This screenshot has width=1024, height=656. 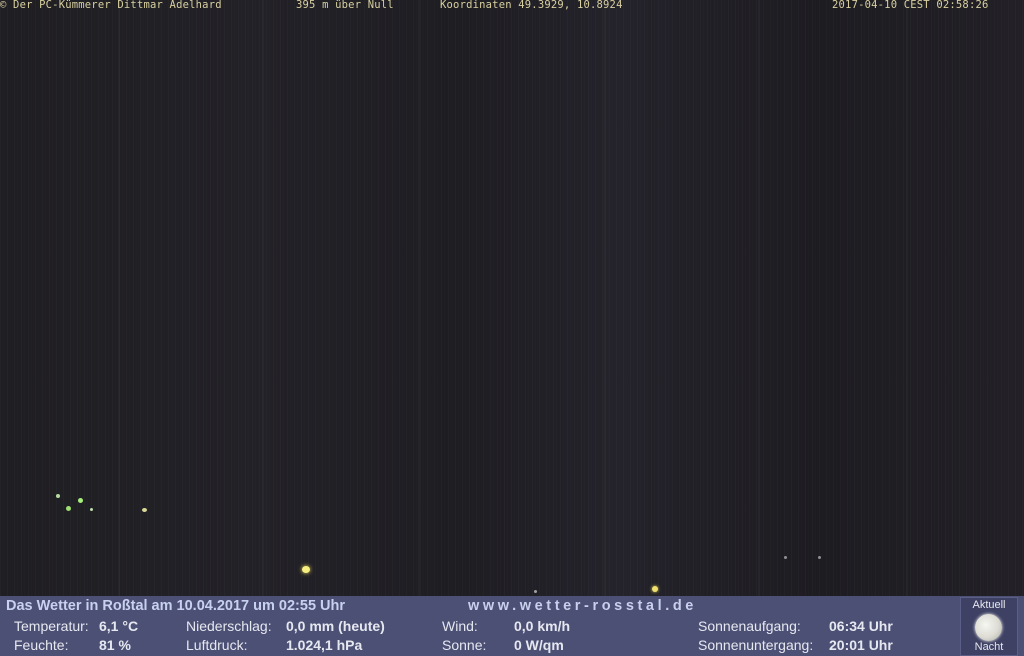 What do you see at coordinates (756, 645) in the screenshot?
I see `sunset-label: Sonnenuntergang:` at bounding box center [756, 645].